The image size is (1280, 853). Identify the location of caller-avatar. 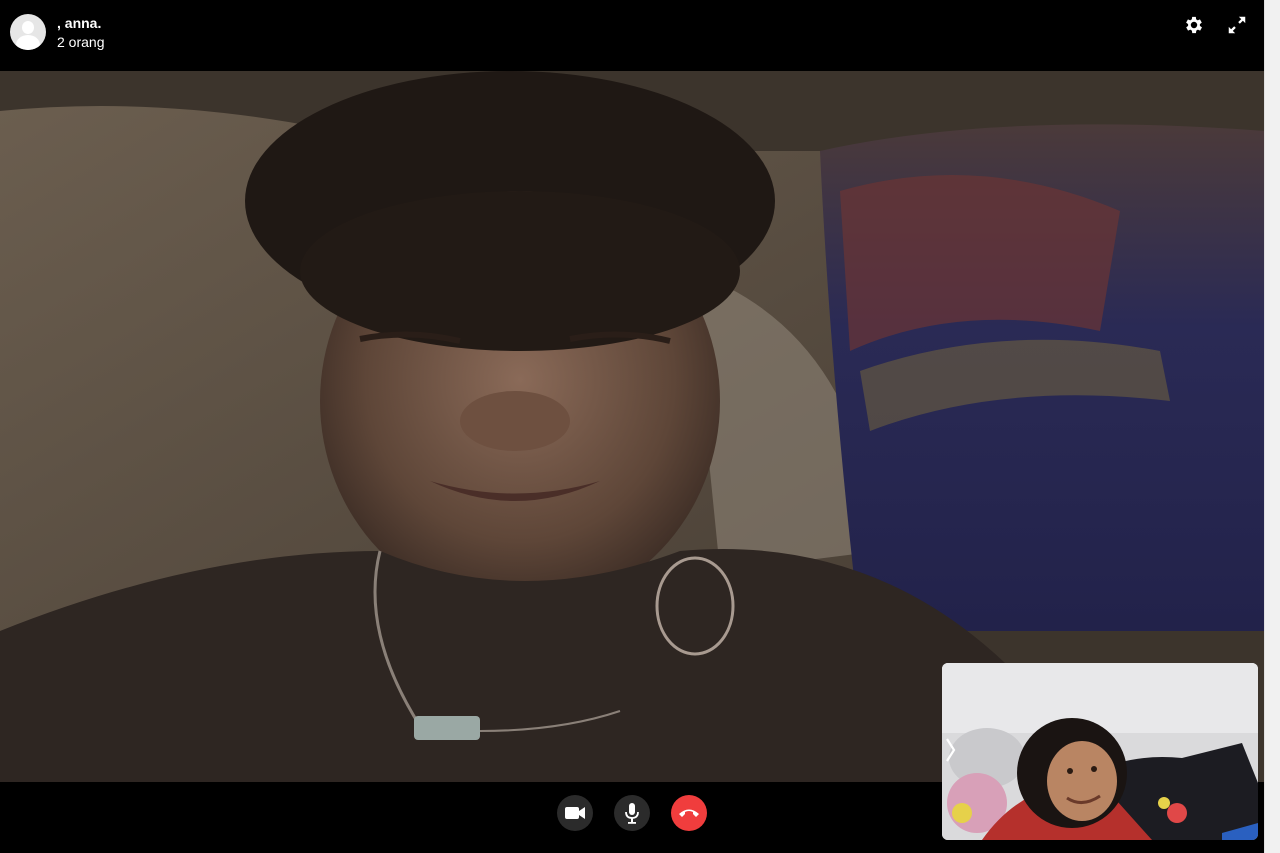
(28, 32).